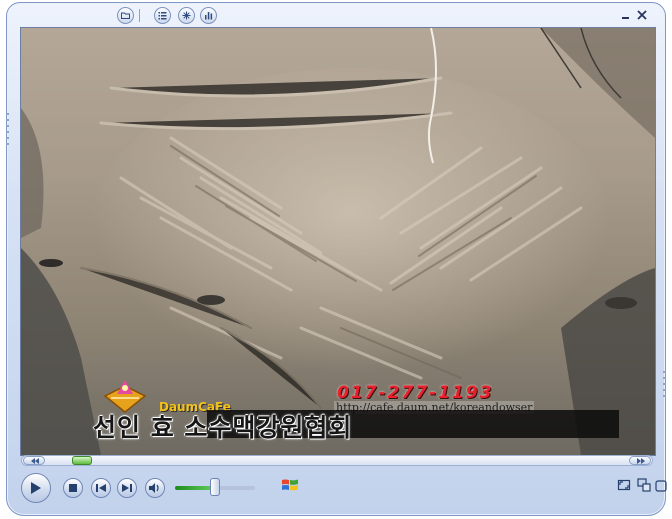 The image size is (672, 519). I want to click on switch-skin-icon, so click(644, 485).